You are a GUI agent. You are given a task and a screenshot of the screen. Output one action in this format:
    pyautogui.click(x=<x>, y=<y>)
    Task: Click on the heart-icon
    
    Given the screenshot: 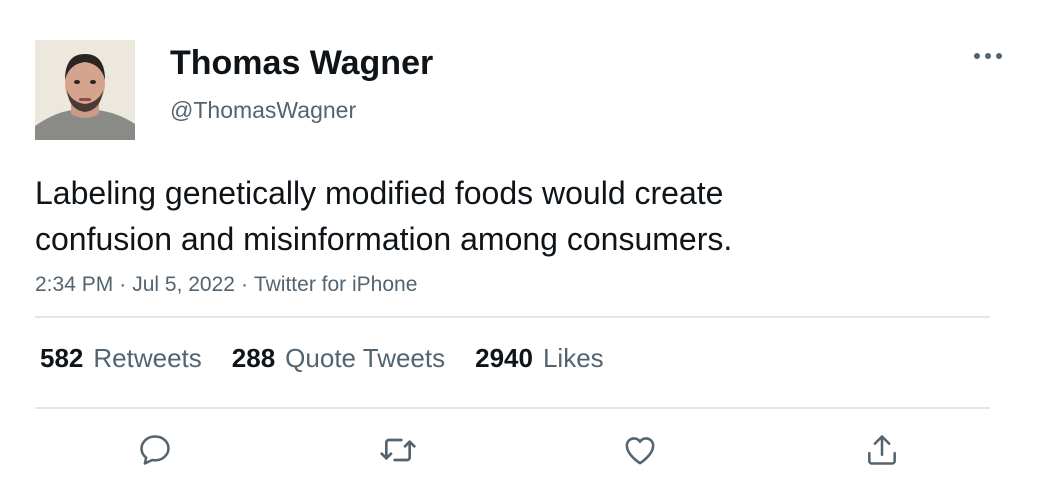 What is the action you would take?
    pyautogui.click(x=640, y=451)
    